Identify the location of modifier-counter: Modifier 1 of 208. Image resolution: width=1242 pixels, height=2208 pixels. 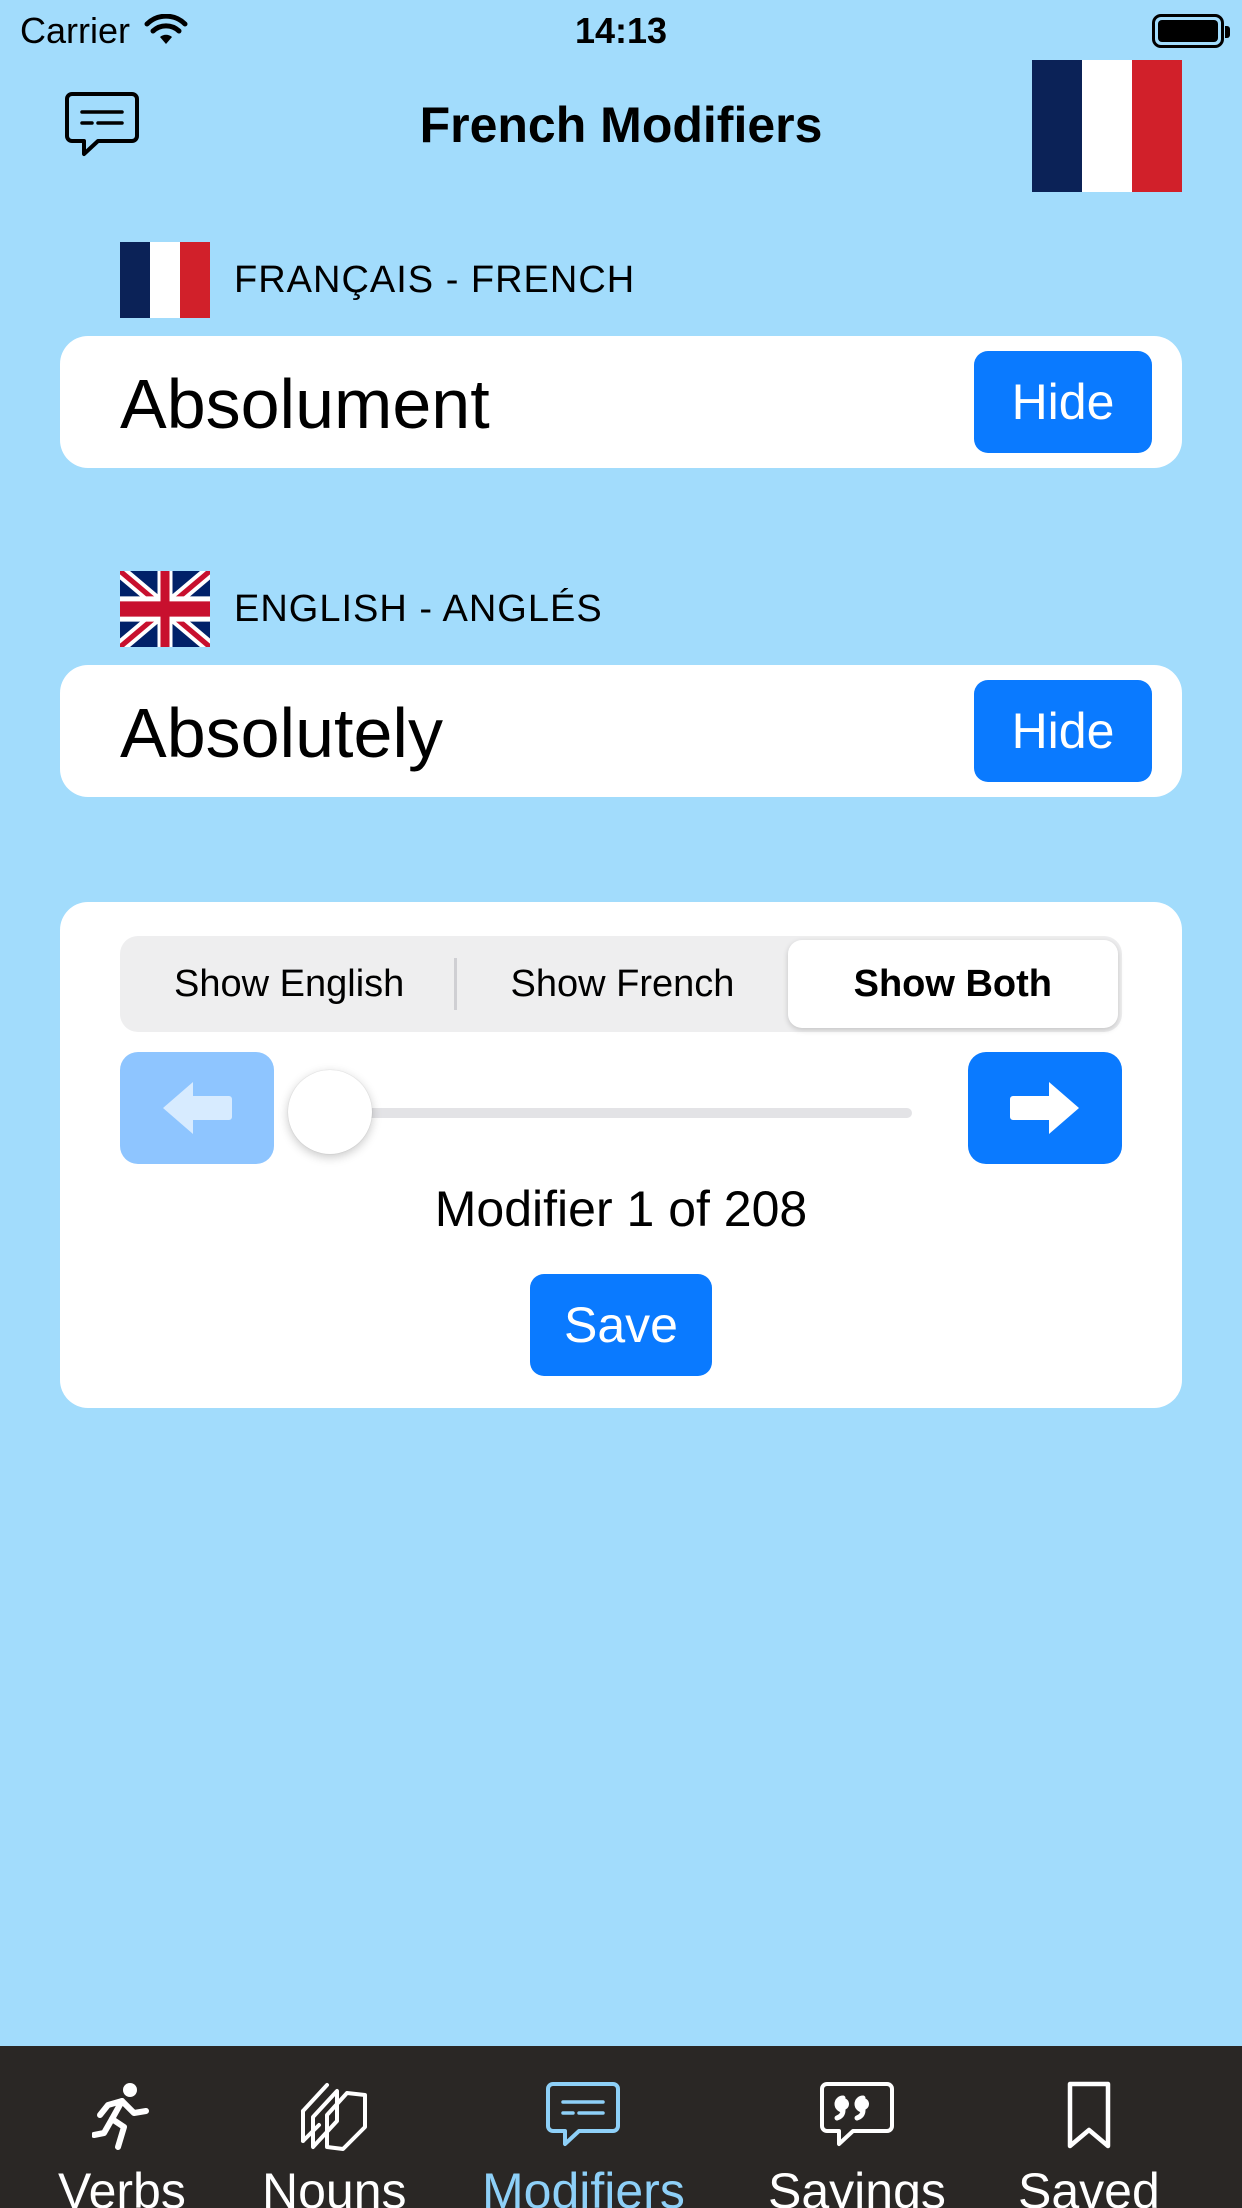
(621, 1209).